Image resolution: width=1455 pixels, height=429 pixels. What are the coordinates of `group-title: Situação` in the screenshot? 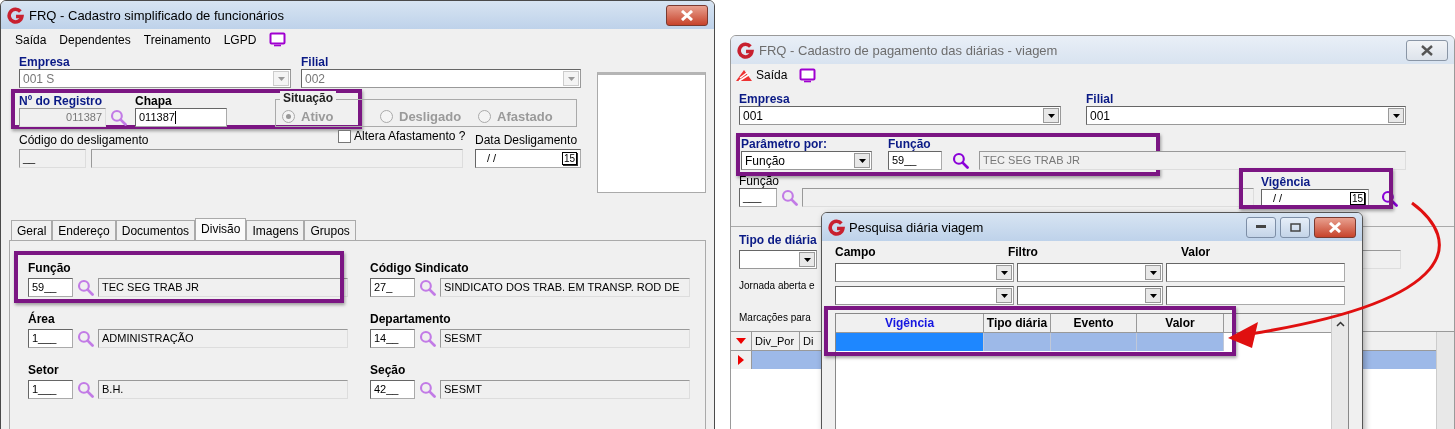 It's located at (308, 98).